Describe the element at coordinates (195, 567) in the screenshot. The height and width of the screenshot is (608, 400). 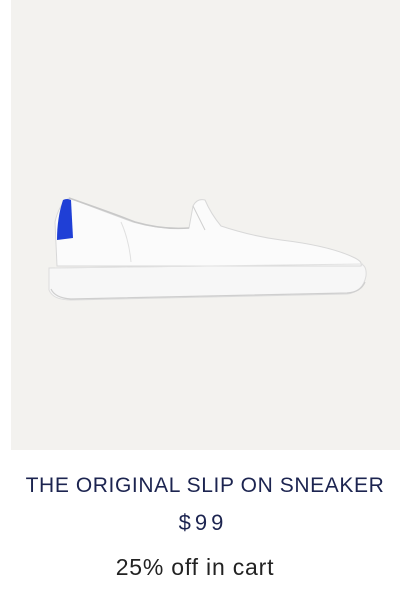
I see `promo-text: 25% off in cart` at that location.